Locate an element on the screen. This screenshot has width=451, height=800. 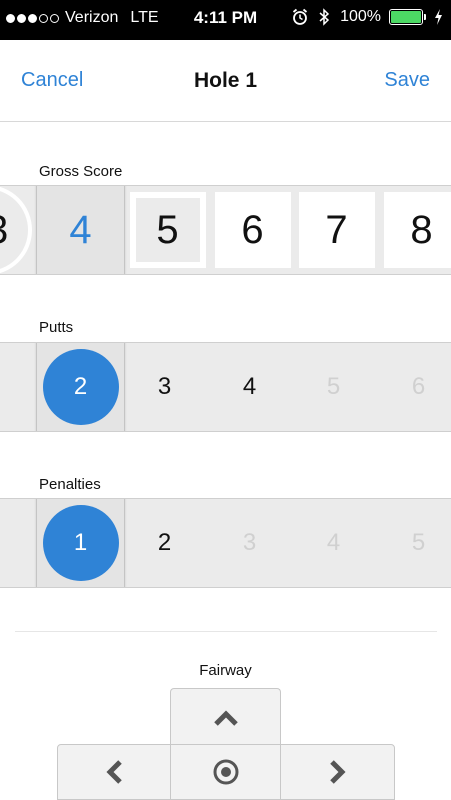
gross-score-selected: 4 is located at coordinates (80, 230).